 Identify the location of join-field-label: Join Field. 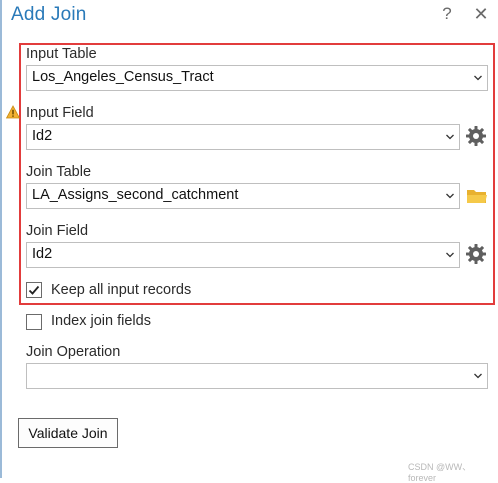
(57, 231).